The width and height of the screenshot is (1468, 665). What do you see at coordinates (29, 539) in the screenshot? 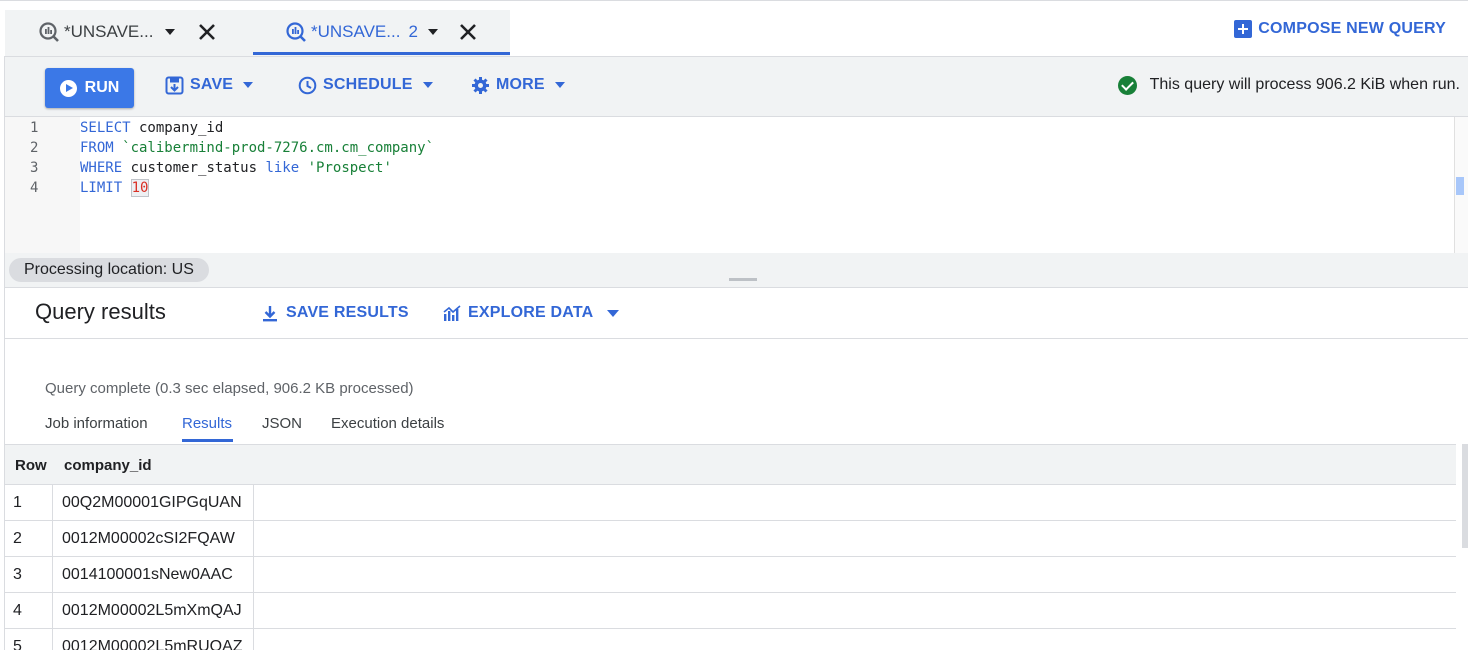
I see `row-number: 2` at bounding box center [29, 539].